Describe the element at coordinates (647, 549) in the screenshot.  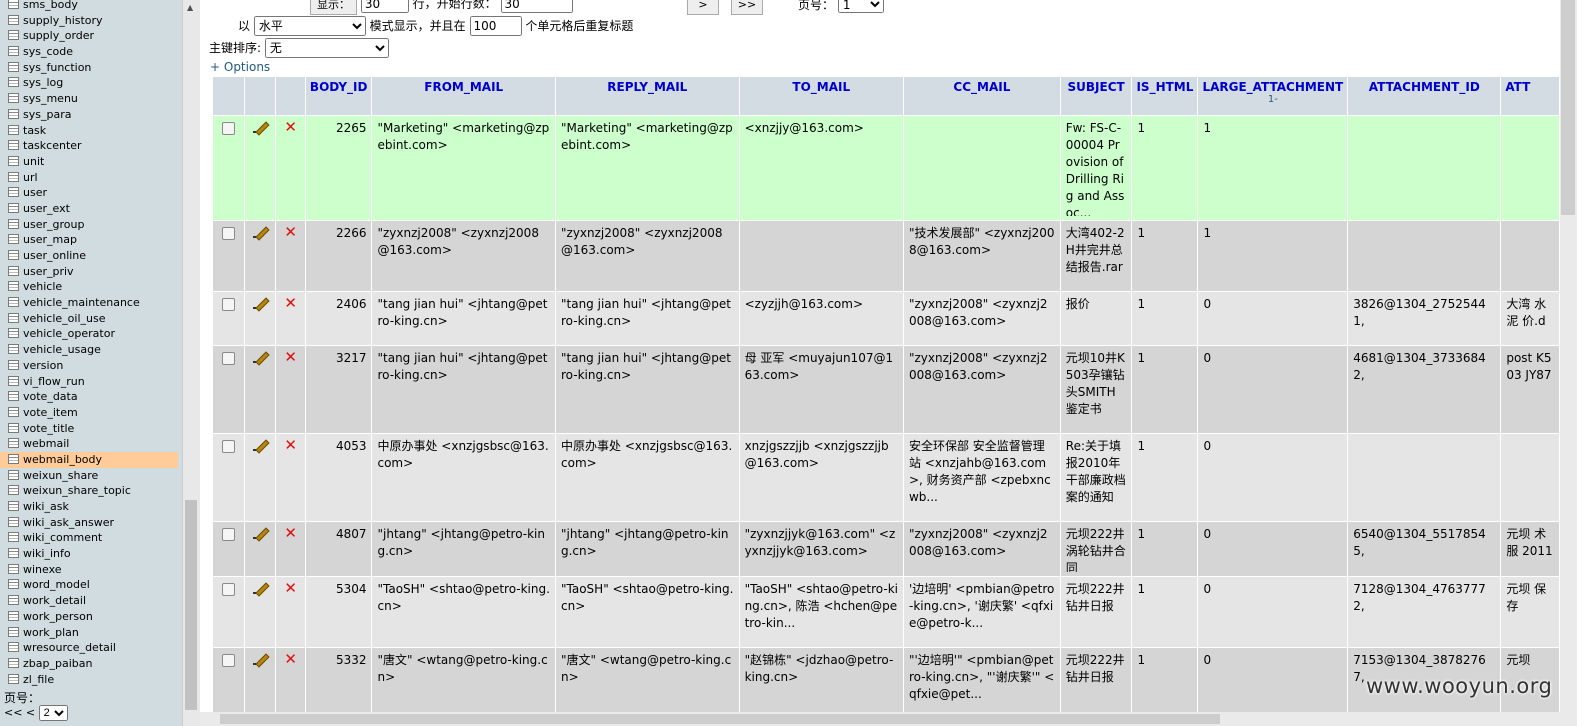
I see `cell-reply: "jhtang" <jhtang@petro-king.cn>` at that location.